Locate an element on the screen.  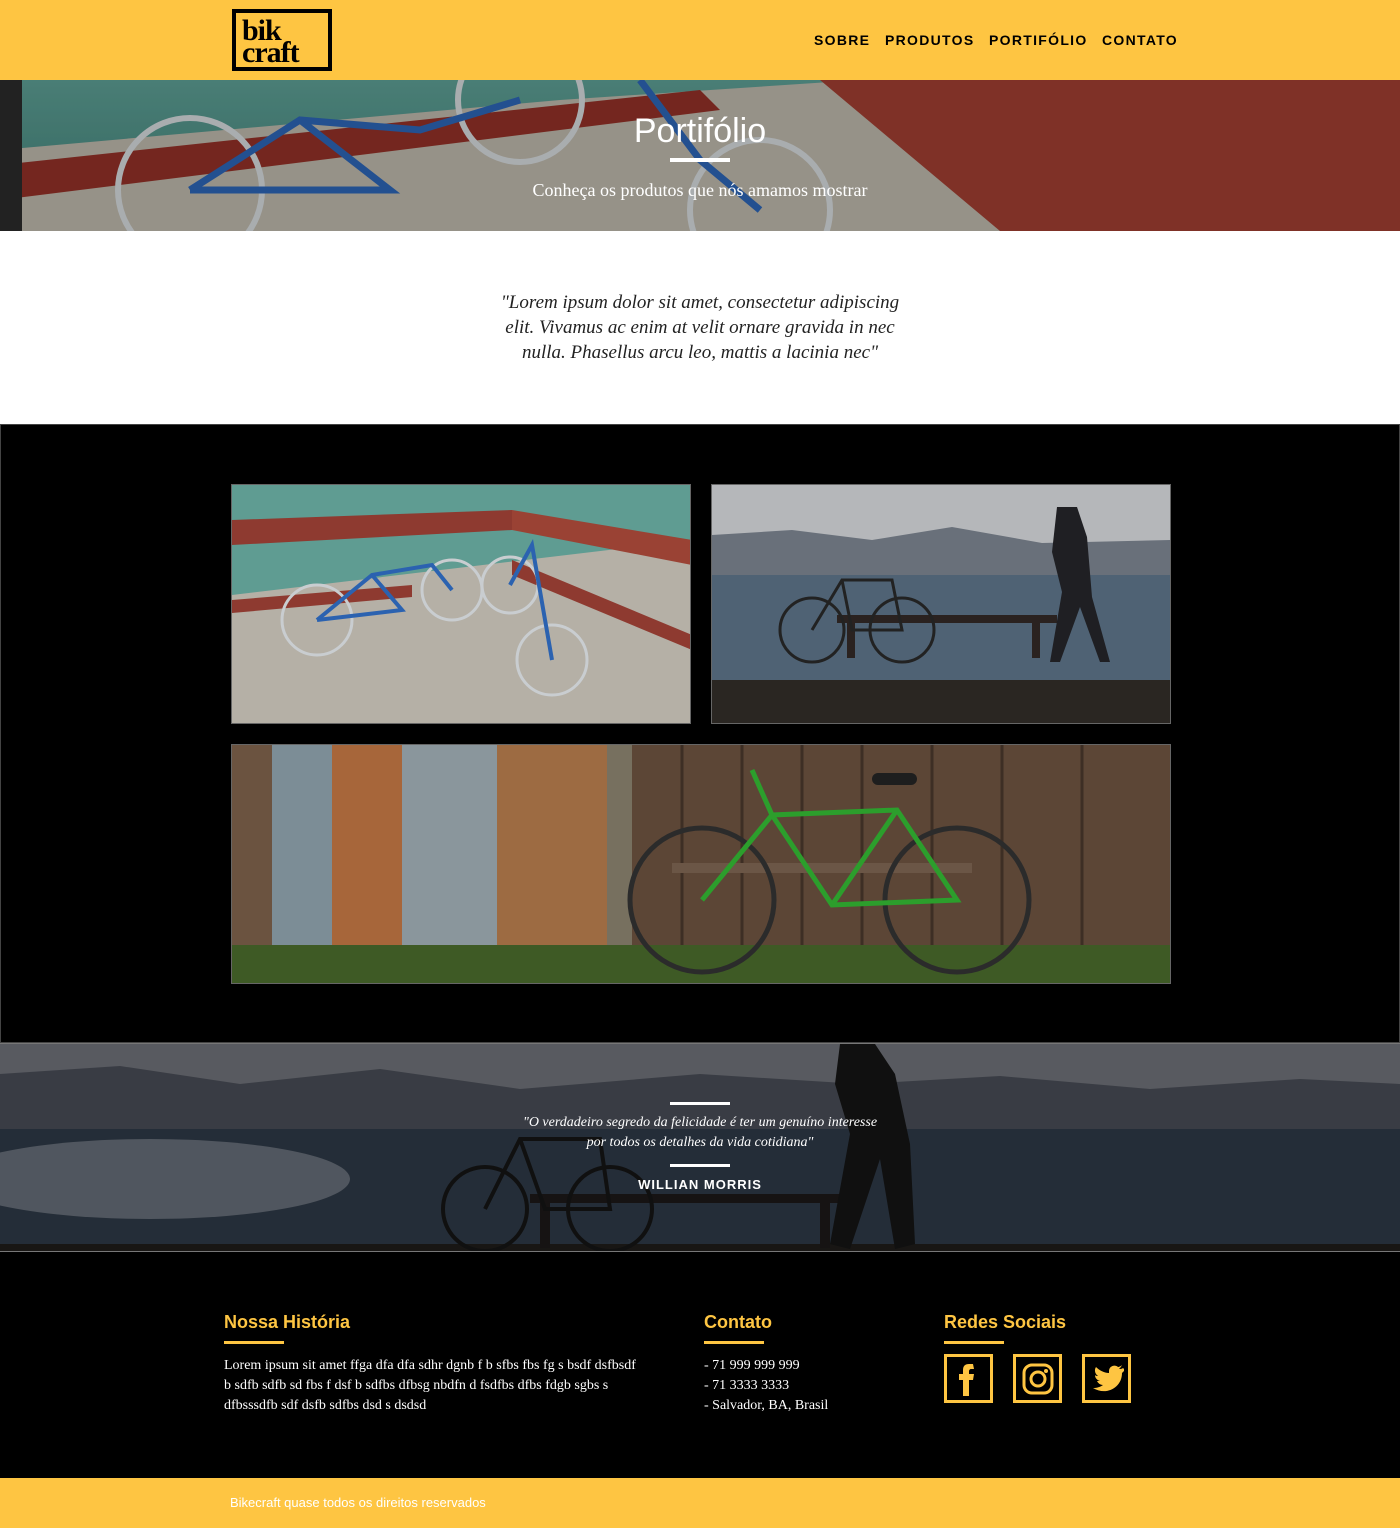
green-bike-image is located at coordinates (701, 864).